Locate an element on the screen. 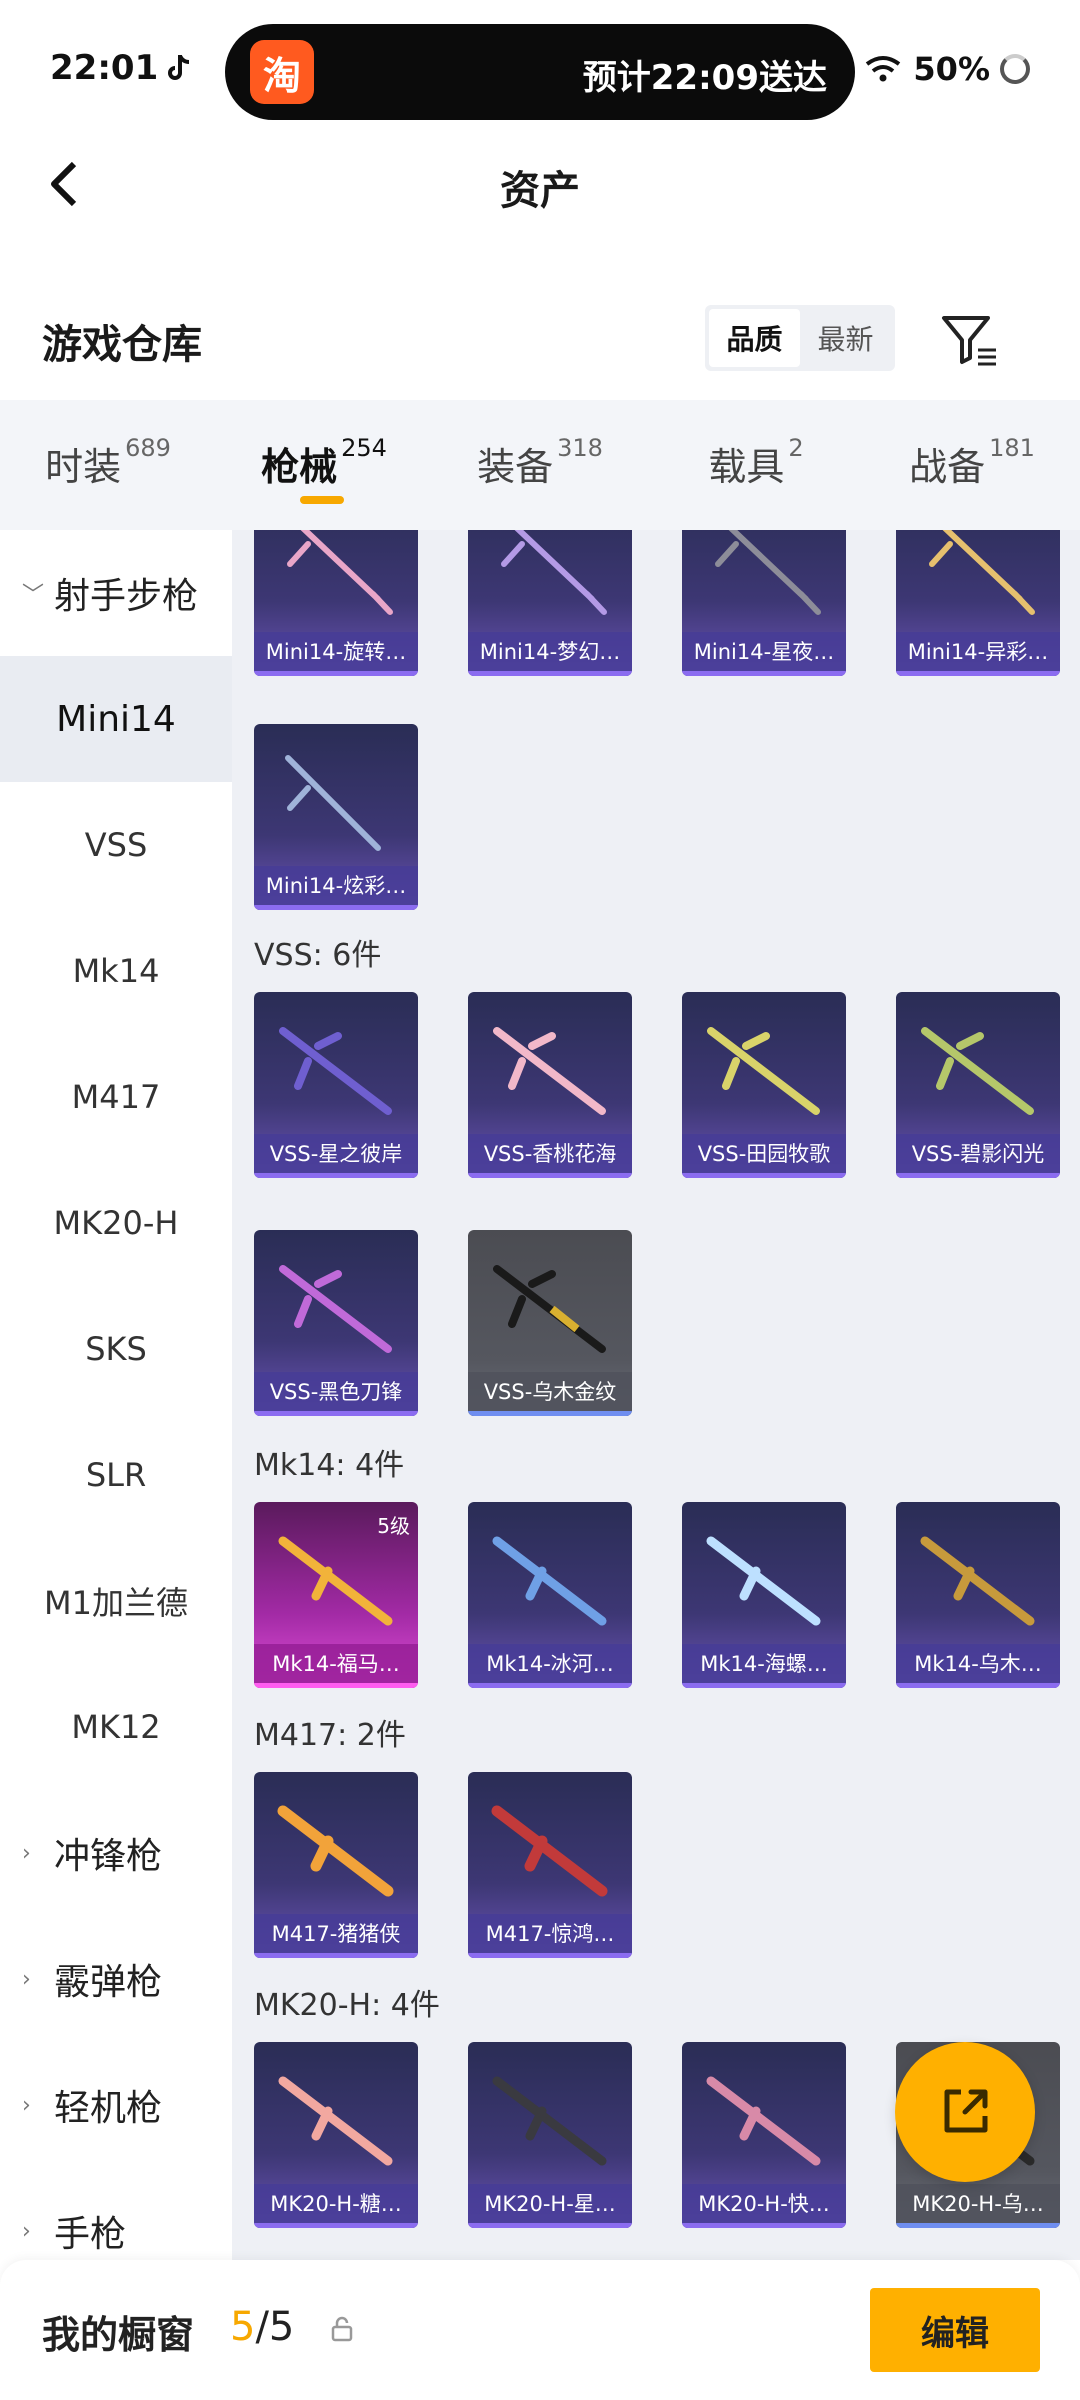 The height and width of the screenshot is (2400, 1080). tab-label: 时装 is located at coordinates (83, 467).